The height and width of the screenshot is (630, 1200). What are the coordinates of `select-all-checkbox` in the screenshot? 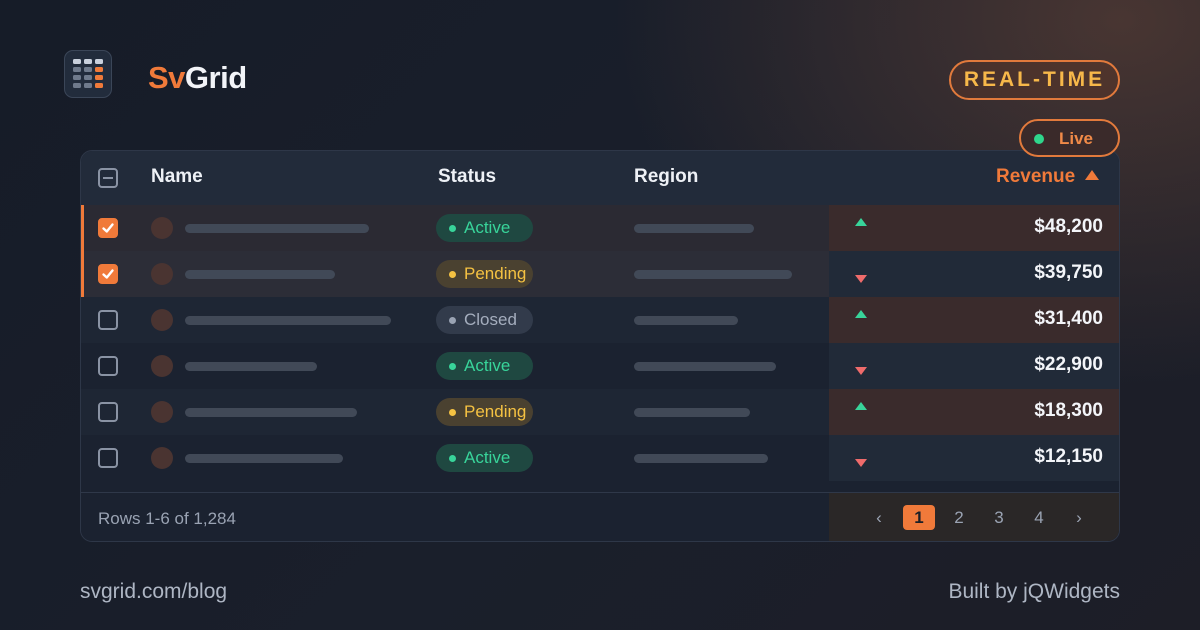 It's located at (108, 178).